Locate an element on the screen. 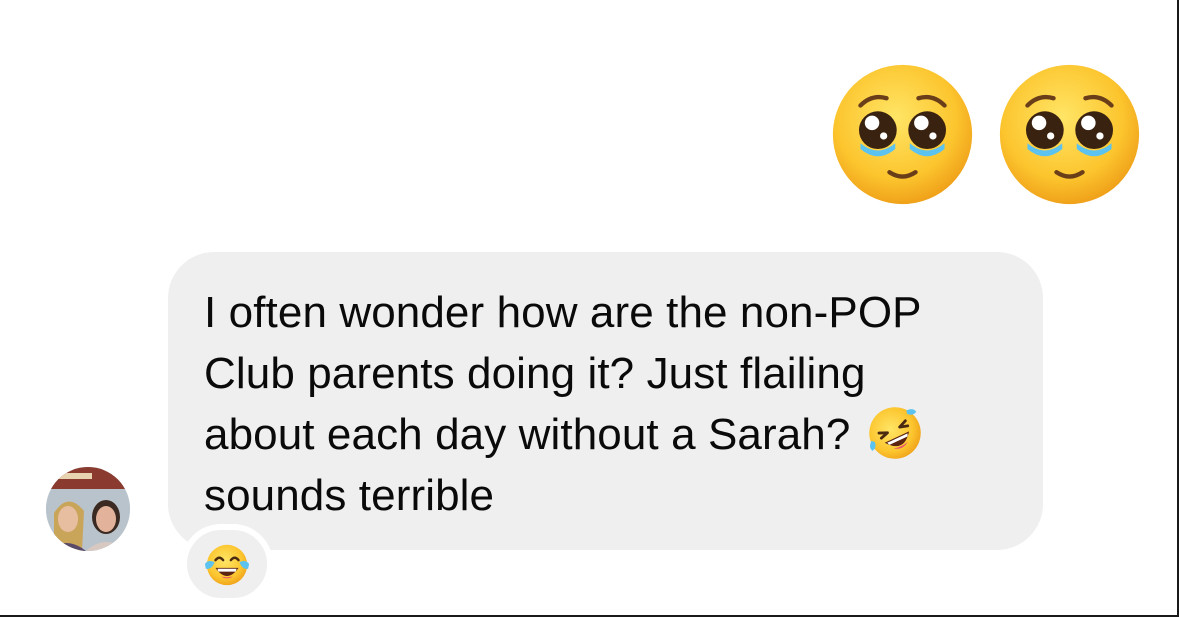  message-line: sounds terrible is located at coordinates (349, 495).